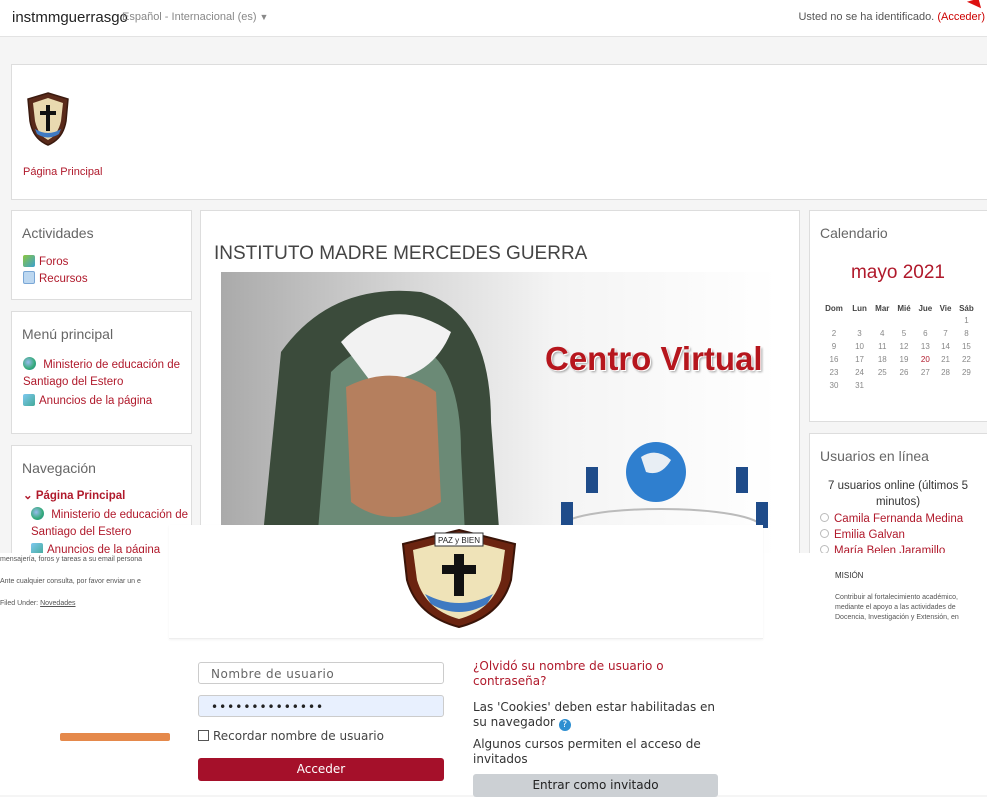 The width and height of the screenshot is (987, 797). What do you see at coordinates (859, 308) in the screenshot?
I see `weekday-header: Lun` at bounding box center [859, 308].